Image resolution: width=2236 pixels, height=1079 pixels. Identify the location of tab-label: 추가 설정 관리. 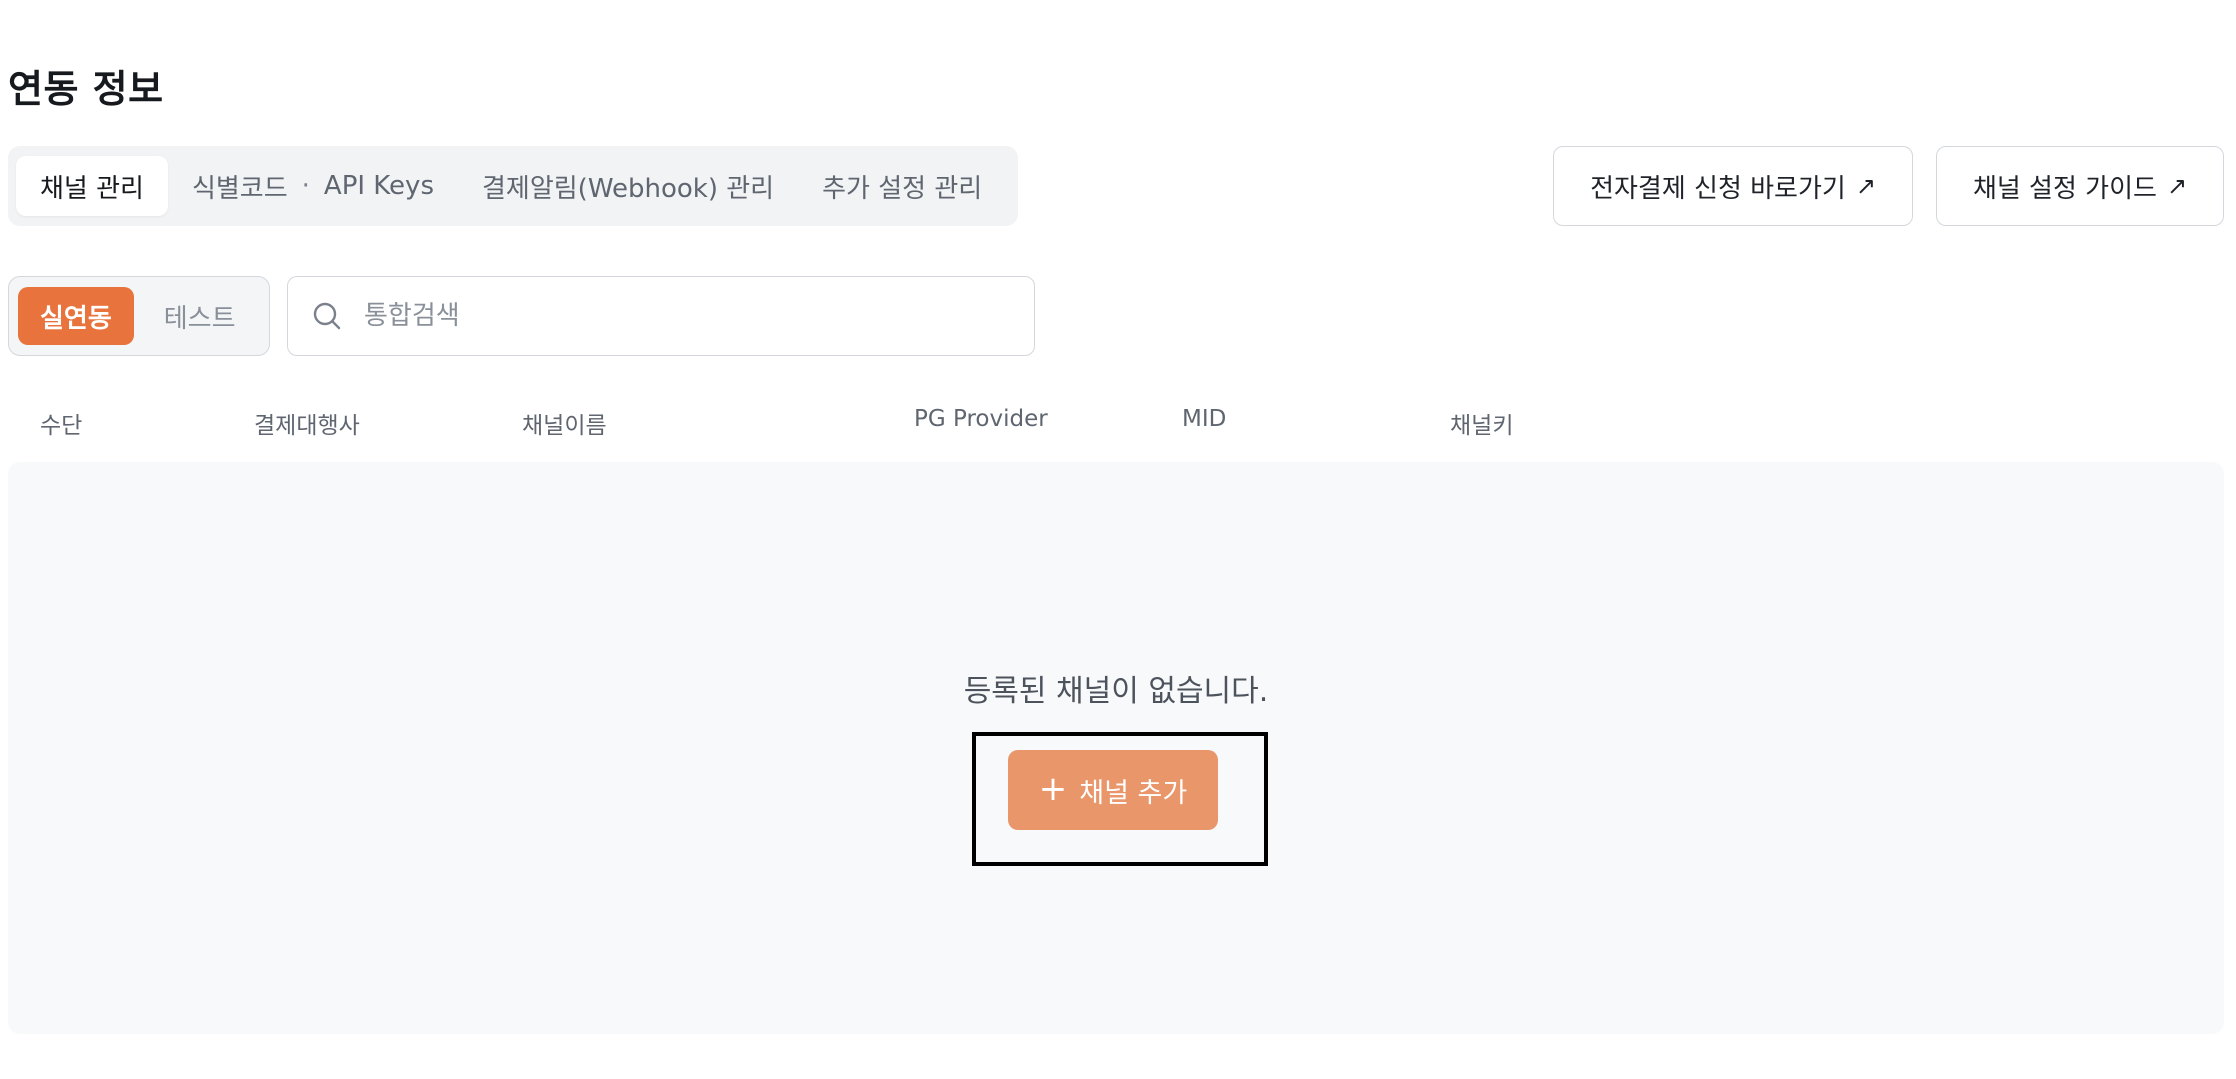
(902, 188).